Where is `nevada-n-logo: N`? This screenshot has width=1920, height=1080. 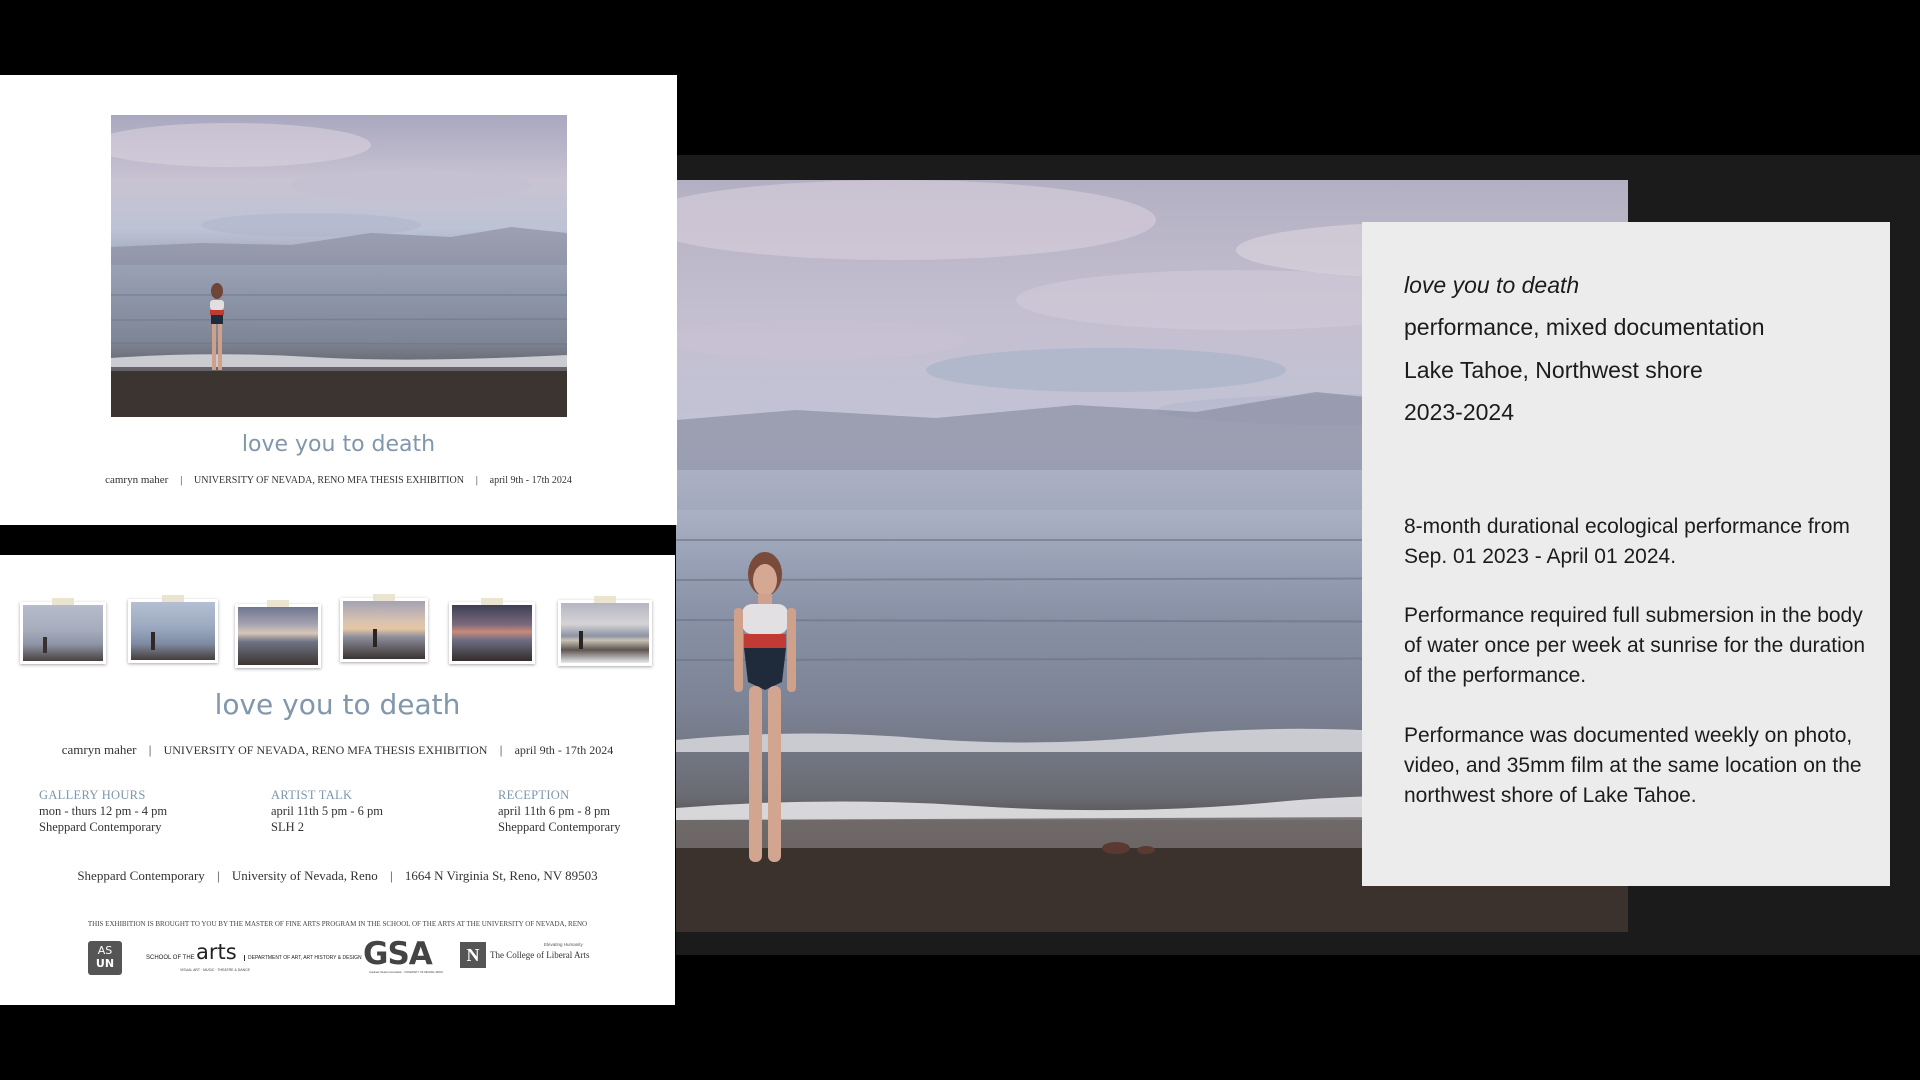 nevada-n-logo: N is located at coordinates (473, 955).